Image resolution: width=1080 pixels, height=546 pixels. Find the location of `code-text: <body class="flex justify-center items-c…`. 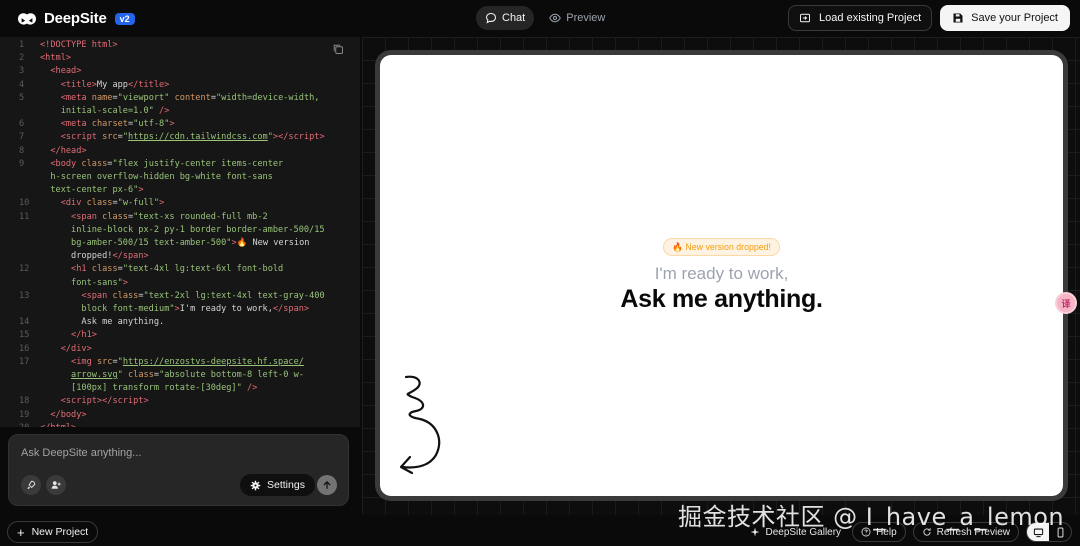

code-text: <body class="flex justify-center items-c… is located at coordinates (167, 163).